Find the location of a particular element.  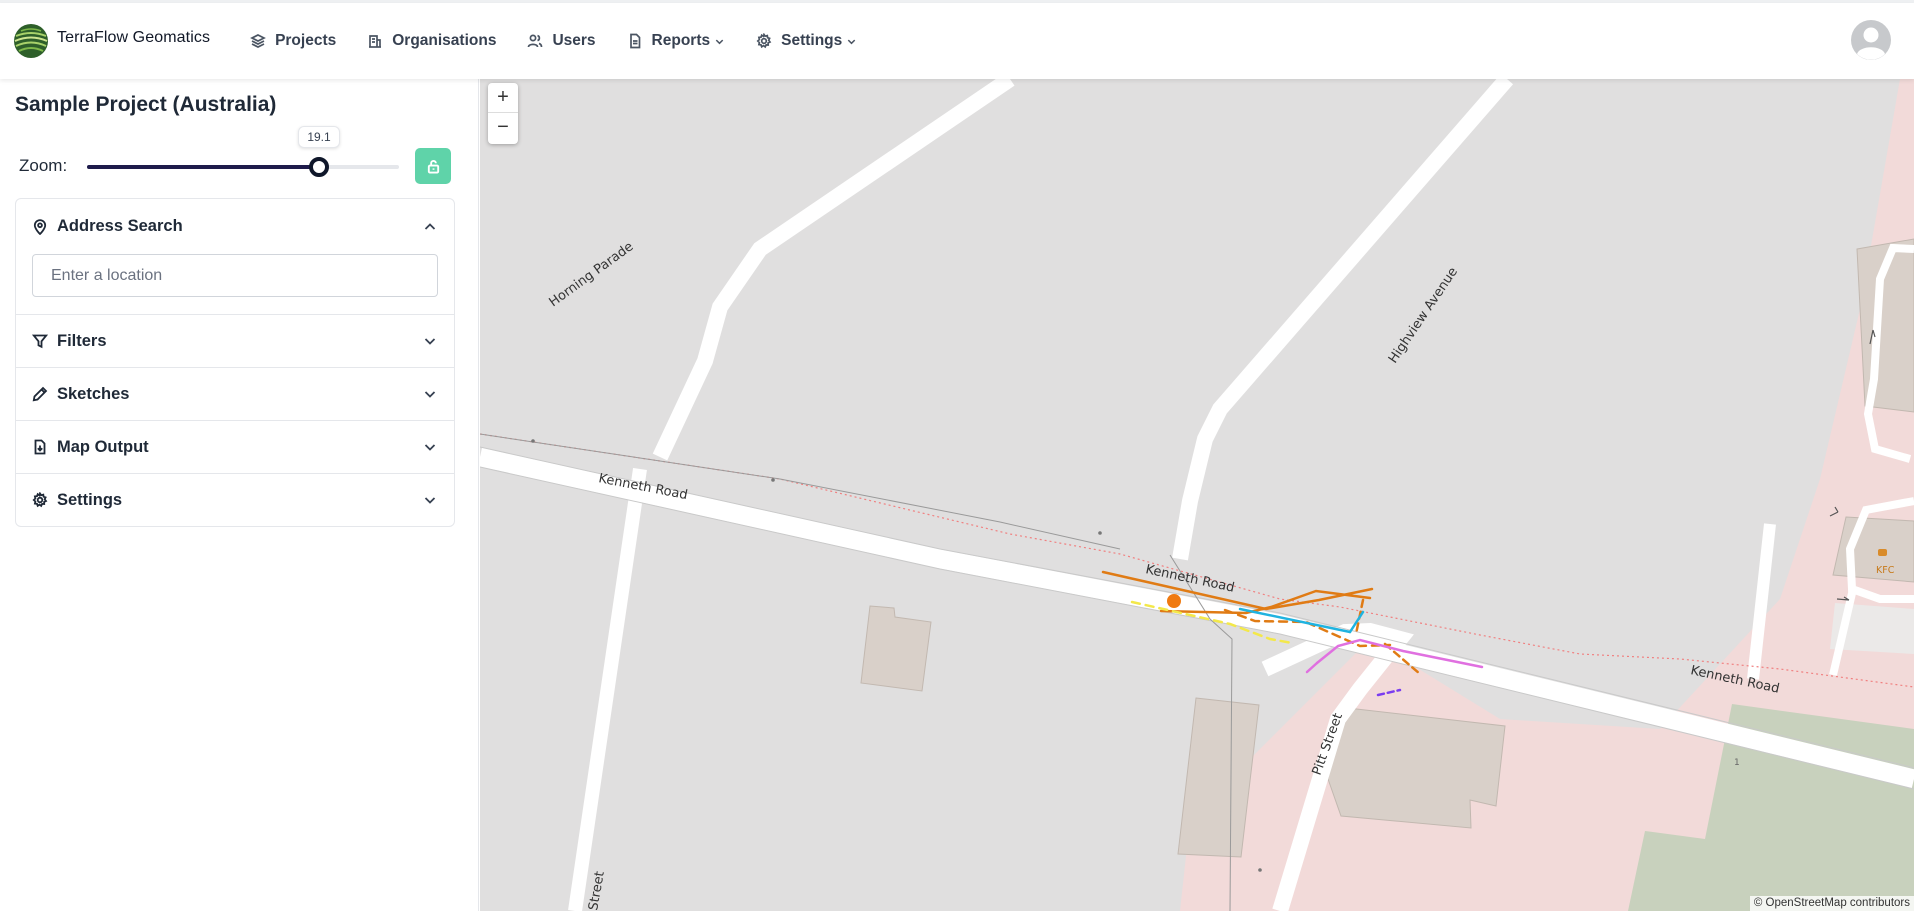

filter-icon is located at coordinates (40, 341).